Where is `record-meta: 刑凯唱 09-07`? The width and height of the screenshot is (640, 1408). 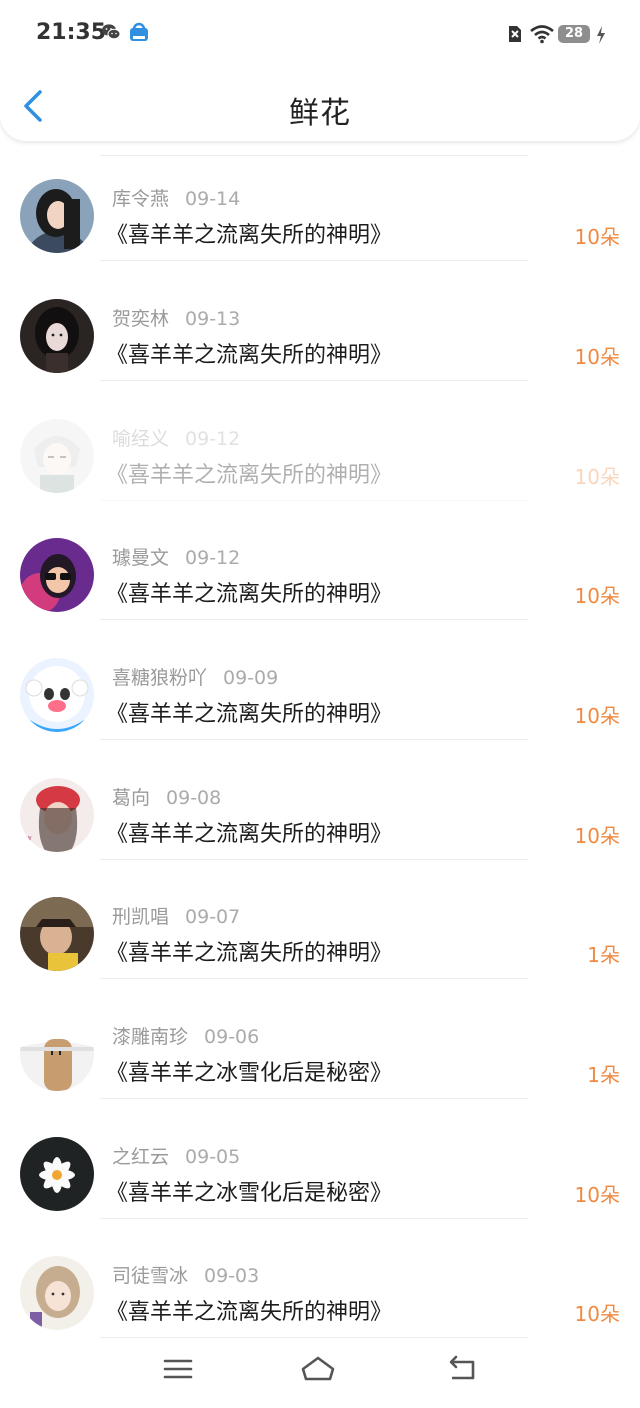 record-meta: 刑凯唱 09-07 is located at coordinates (176, 915).